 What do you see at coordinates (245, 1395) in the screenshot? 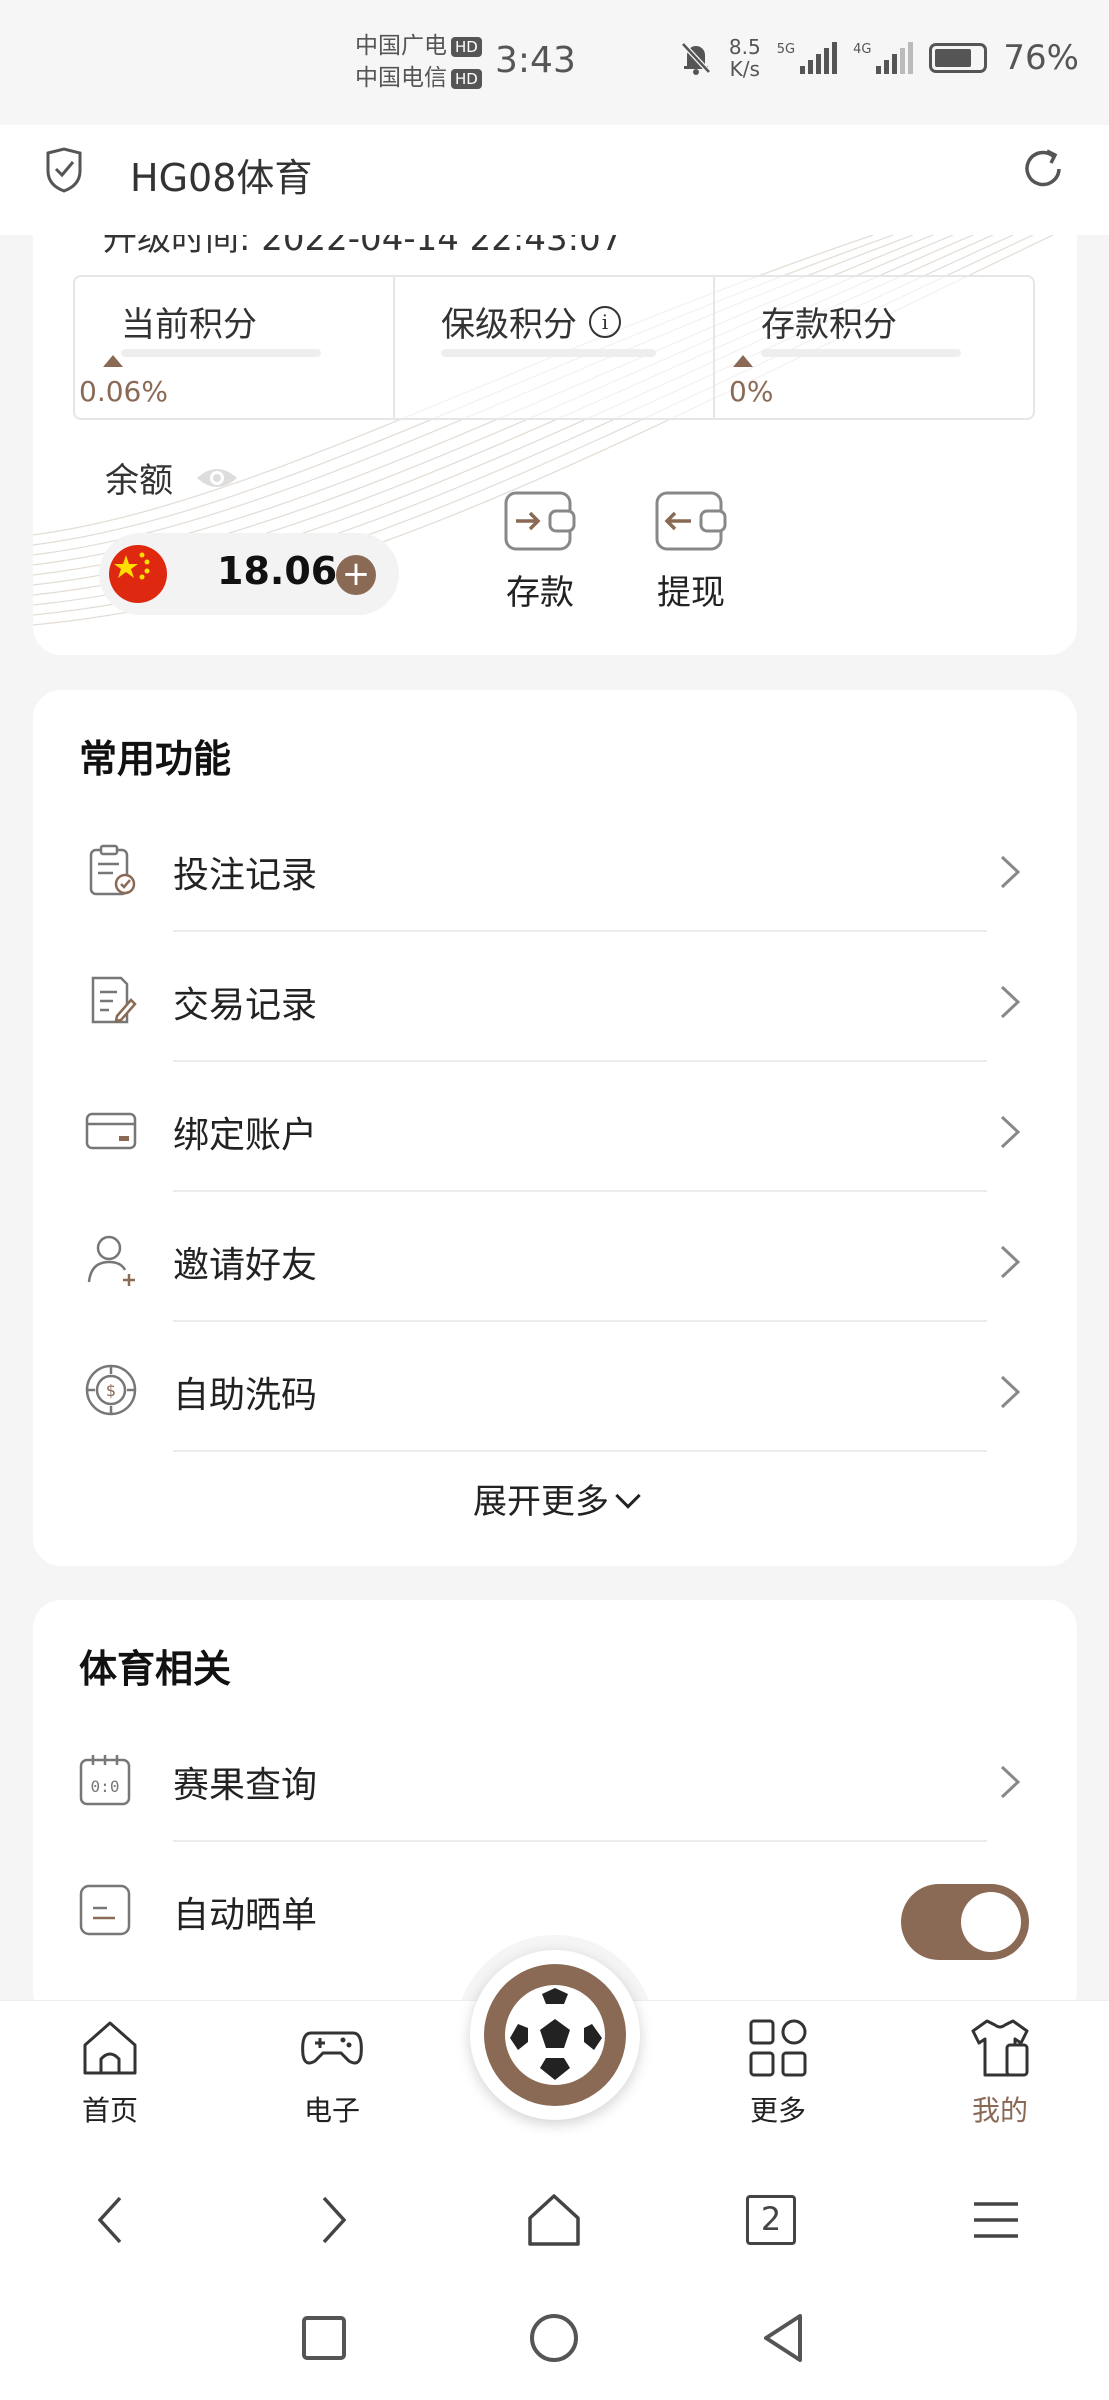
I see `menu-item-label: 自助洗码` at bounding box center [245, 1395].